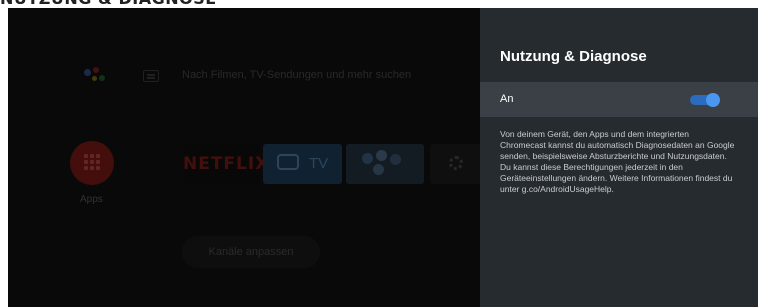 The width and height of the screenshot is (758, 307). Describe the element at coordinates (619, 99) in the screenshot. I see `toggle-row: An` at that location.